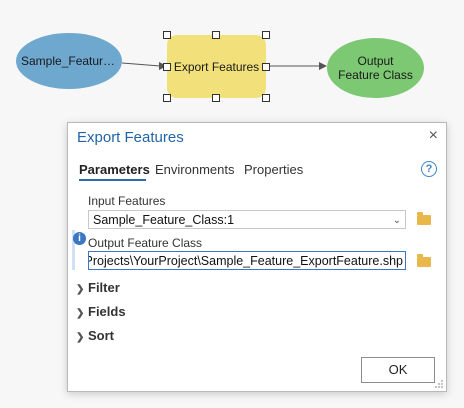  I want to click on browse-folder-icon, so click(424, 218).